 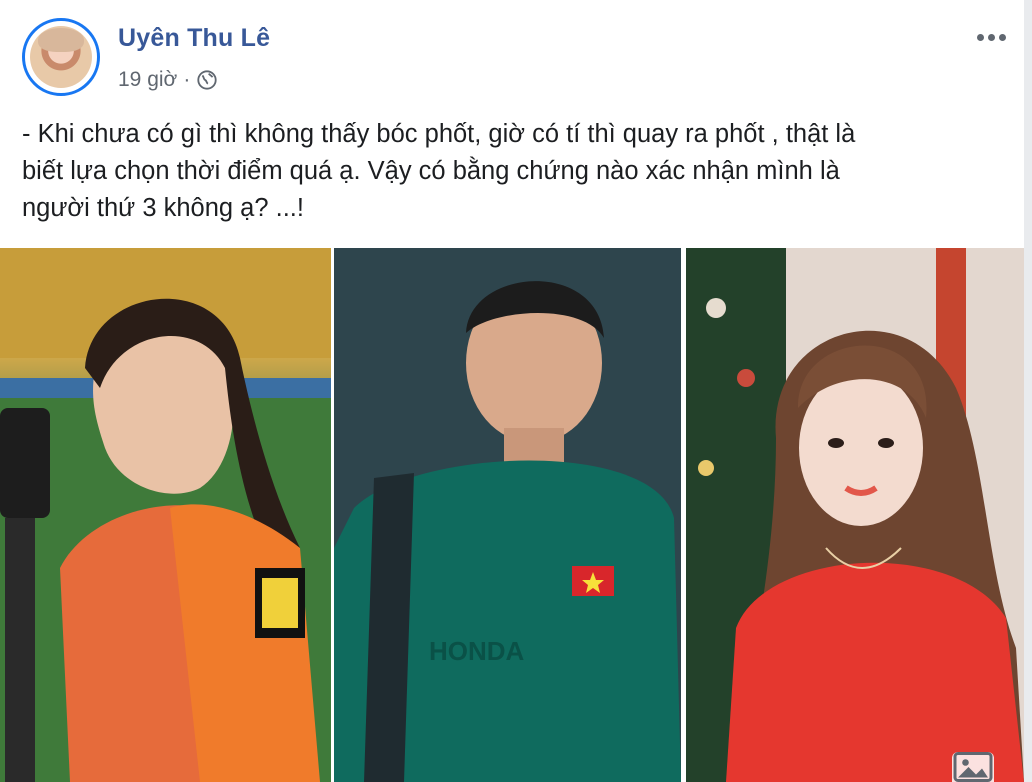 I want to click on post-text-line: người thứ 3 không ạ? ...!, so click(x=163, y=208).